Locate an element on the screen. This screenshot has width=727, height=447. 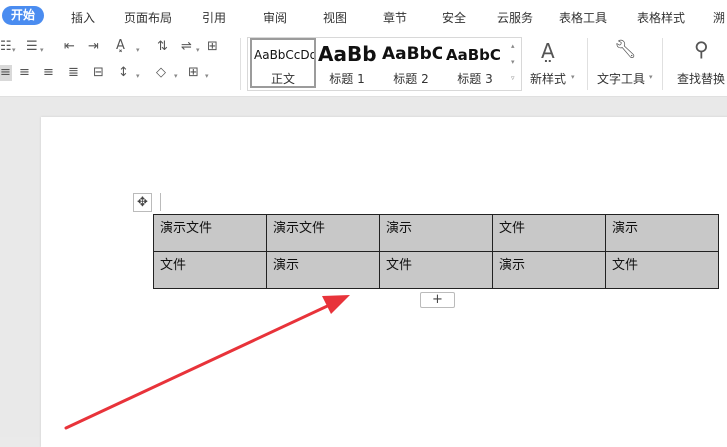
arrow-head is located at coordinates (336, 304).